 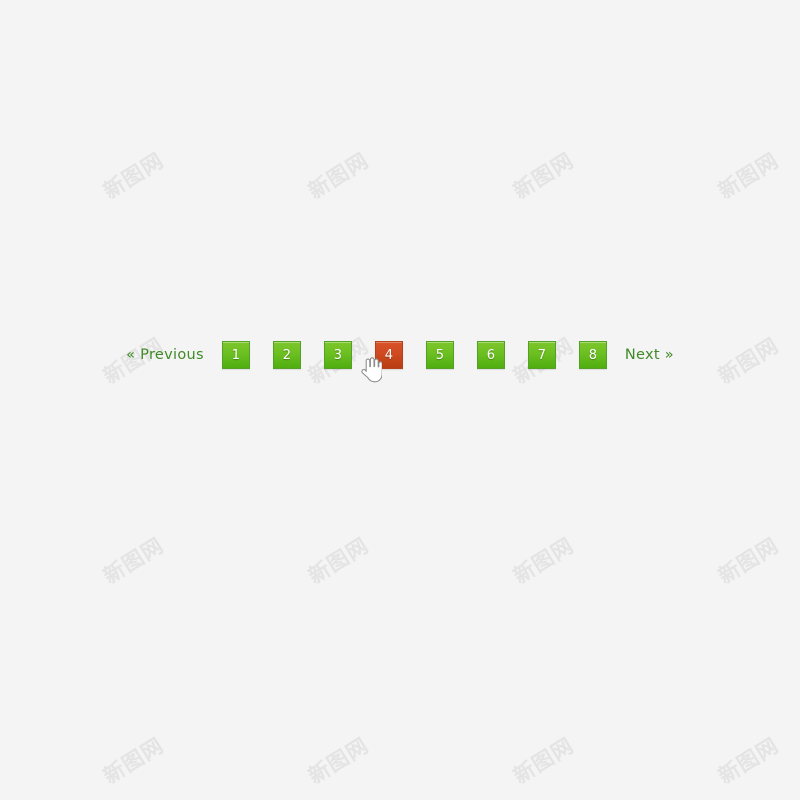 I want to click on page-button-6: 6, so click(x=490, y=355).